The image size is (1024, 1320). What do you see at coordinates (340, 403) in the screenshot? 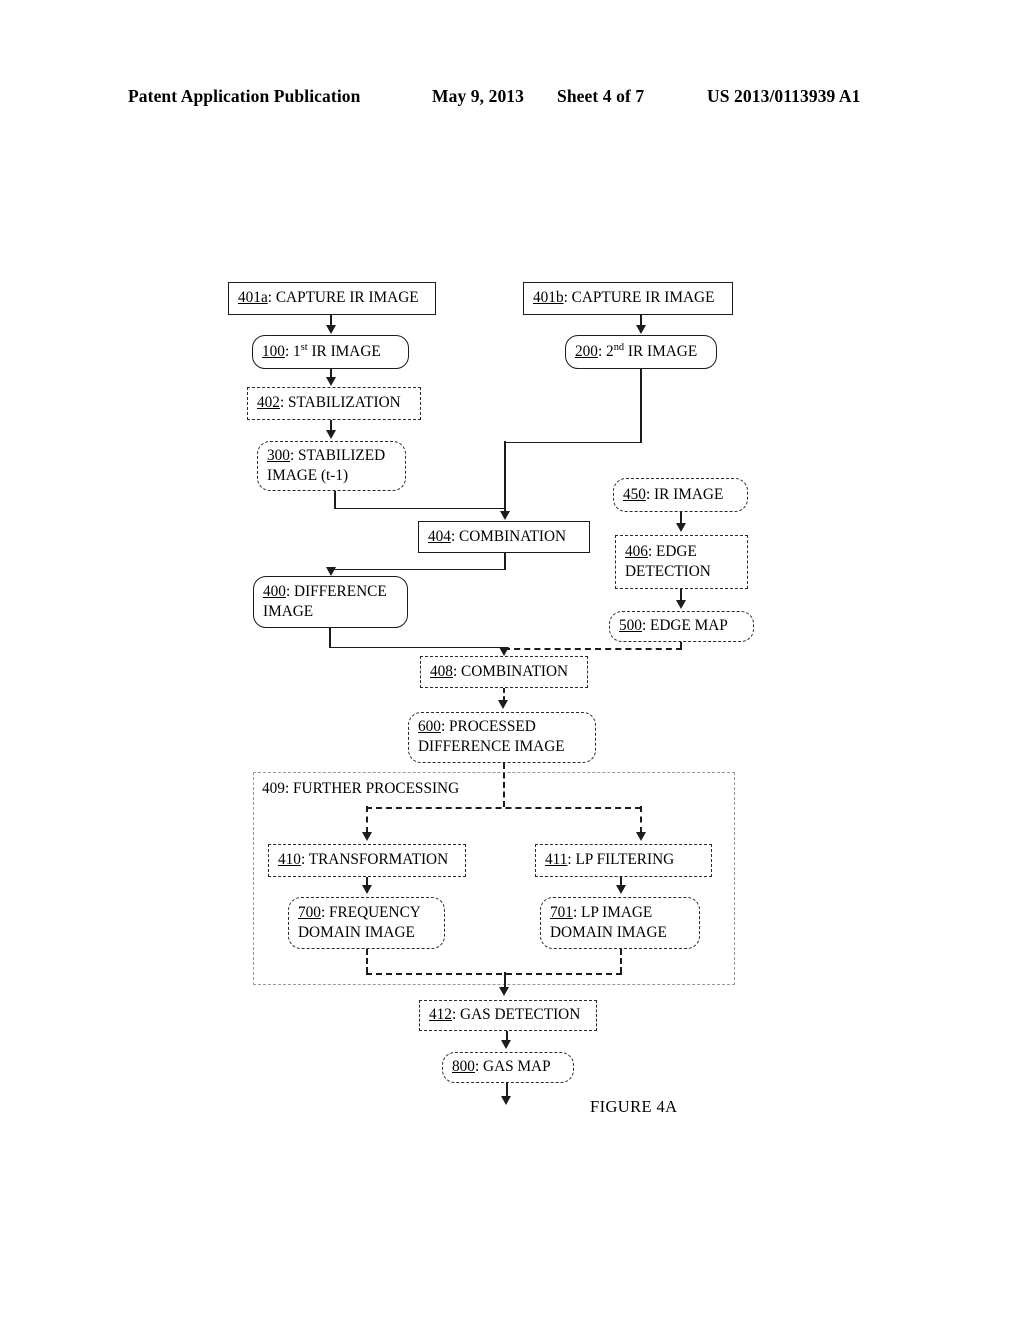
I see `node-text-402: : STABILIZATION` at bounding box center [340, 403].